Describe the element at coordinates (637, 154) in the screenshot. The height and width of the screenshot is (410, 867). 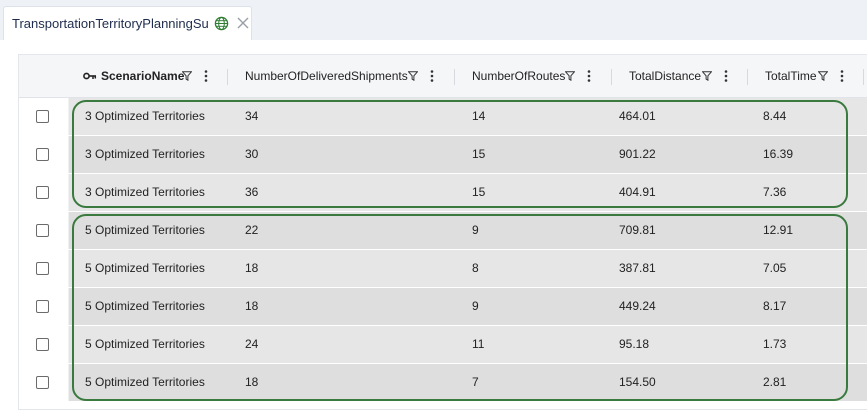
I see `table-cell: 901.22` at that location.